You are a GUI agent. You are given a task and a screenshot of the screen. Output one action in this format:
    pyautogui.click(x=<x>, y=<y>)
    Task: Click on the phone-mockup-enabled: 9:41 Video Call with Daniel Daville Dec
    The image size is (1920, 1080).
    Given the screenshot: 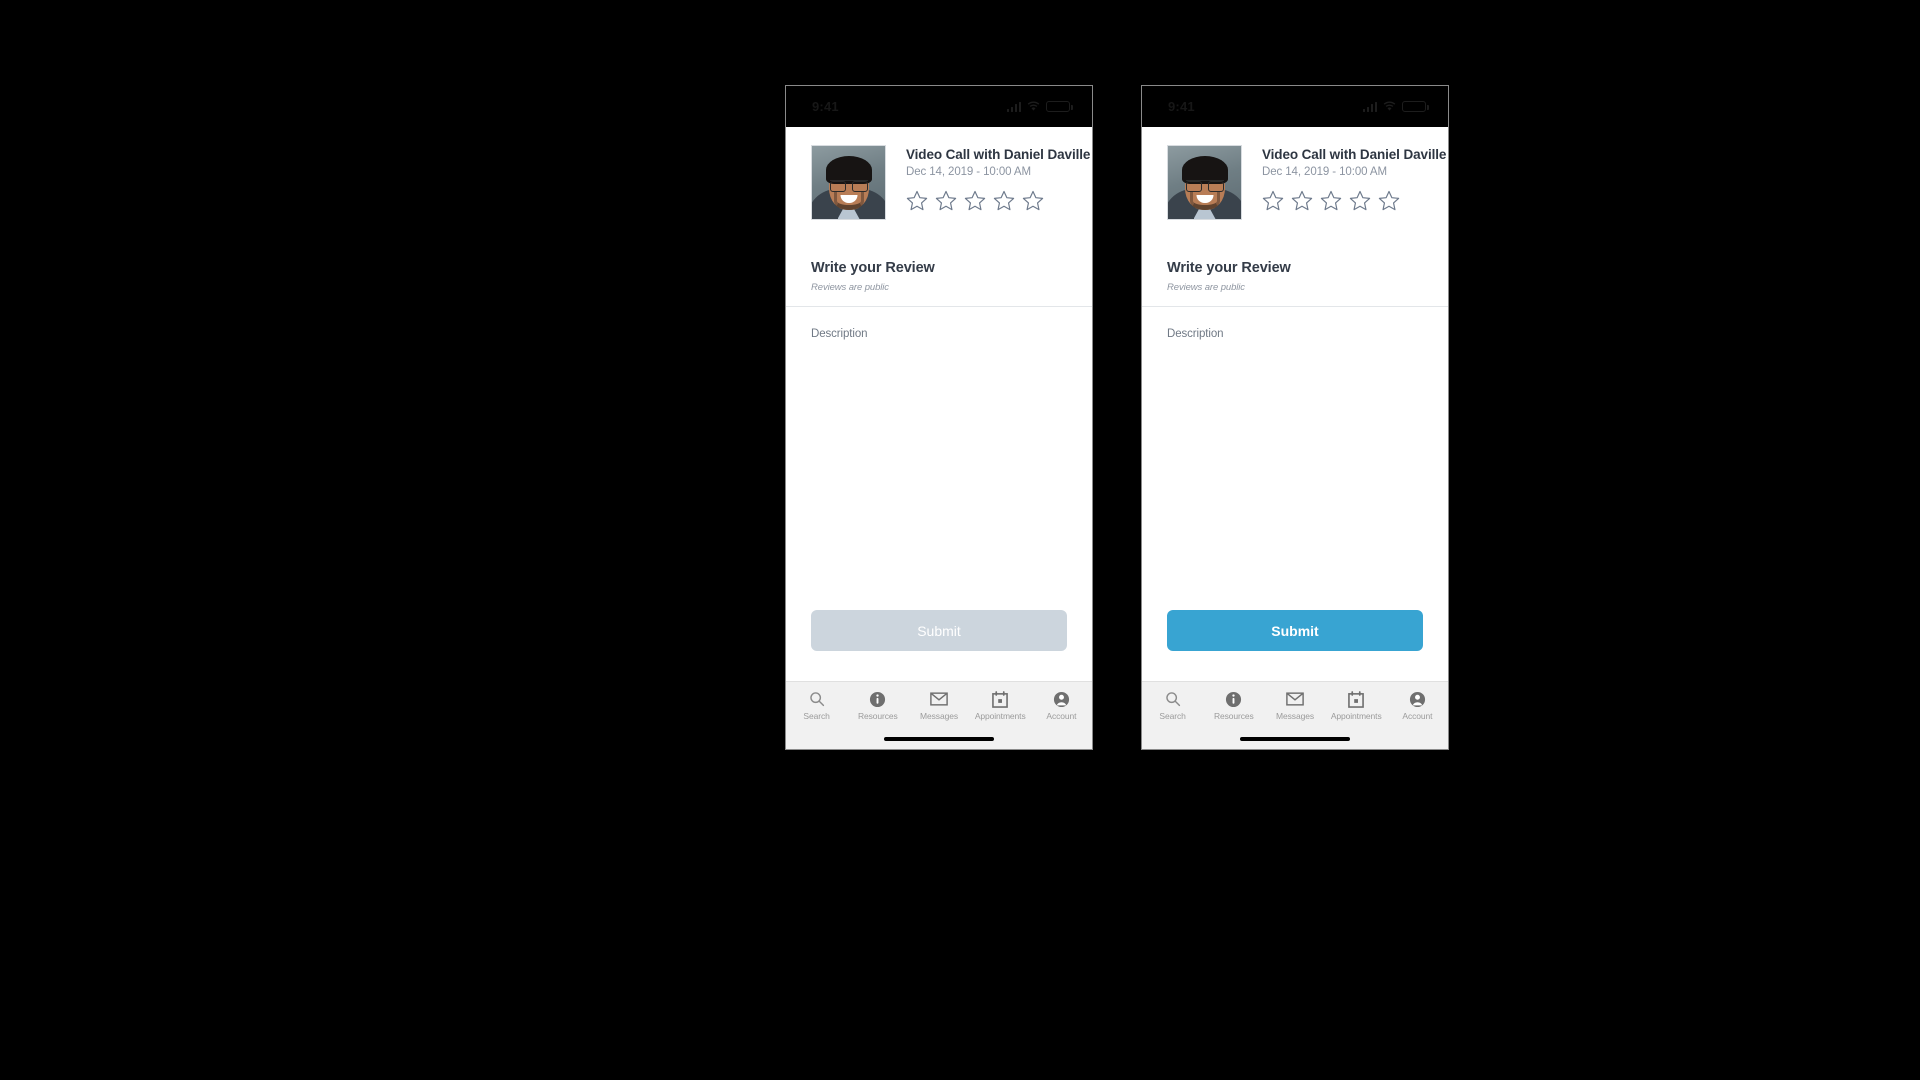 What is the action you would take?
    pyautogui.click(x=1295, y=417)
    